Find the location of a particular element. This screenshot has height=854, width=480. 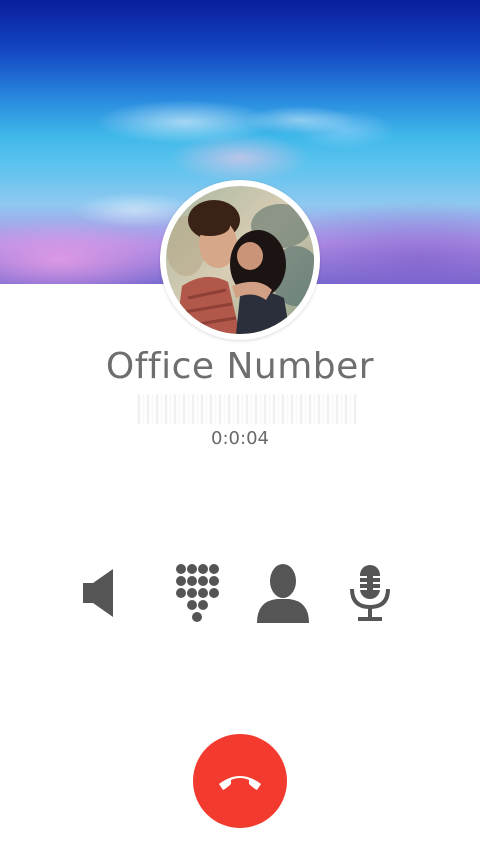

dialpad-button is located at coordinates (197, 593).